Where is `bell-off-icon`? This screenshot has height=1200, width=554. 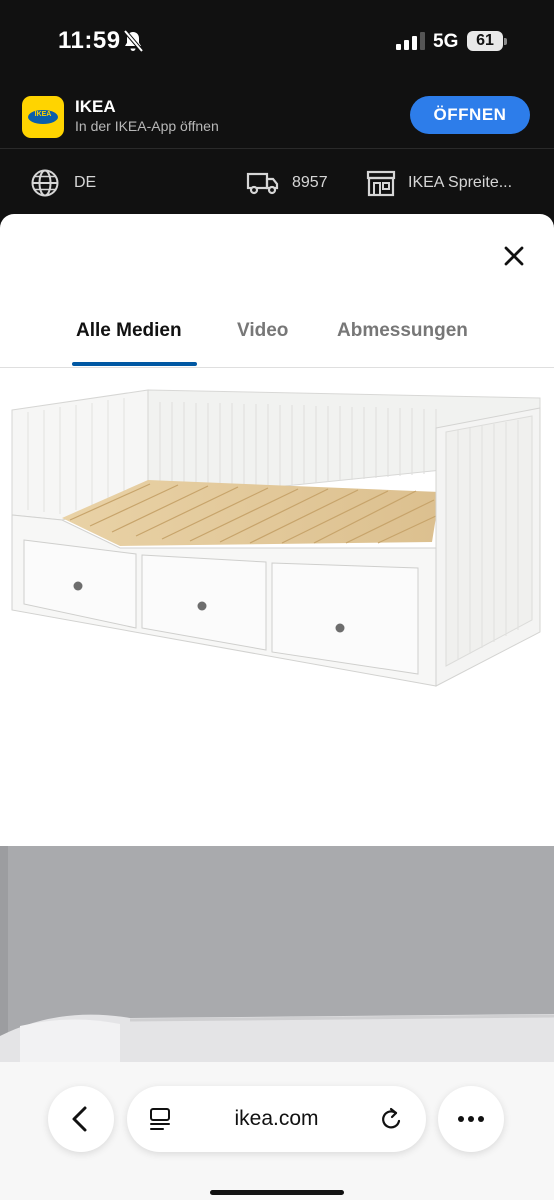 bell-off-icon is located at coordinates (133, 41).